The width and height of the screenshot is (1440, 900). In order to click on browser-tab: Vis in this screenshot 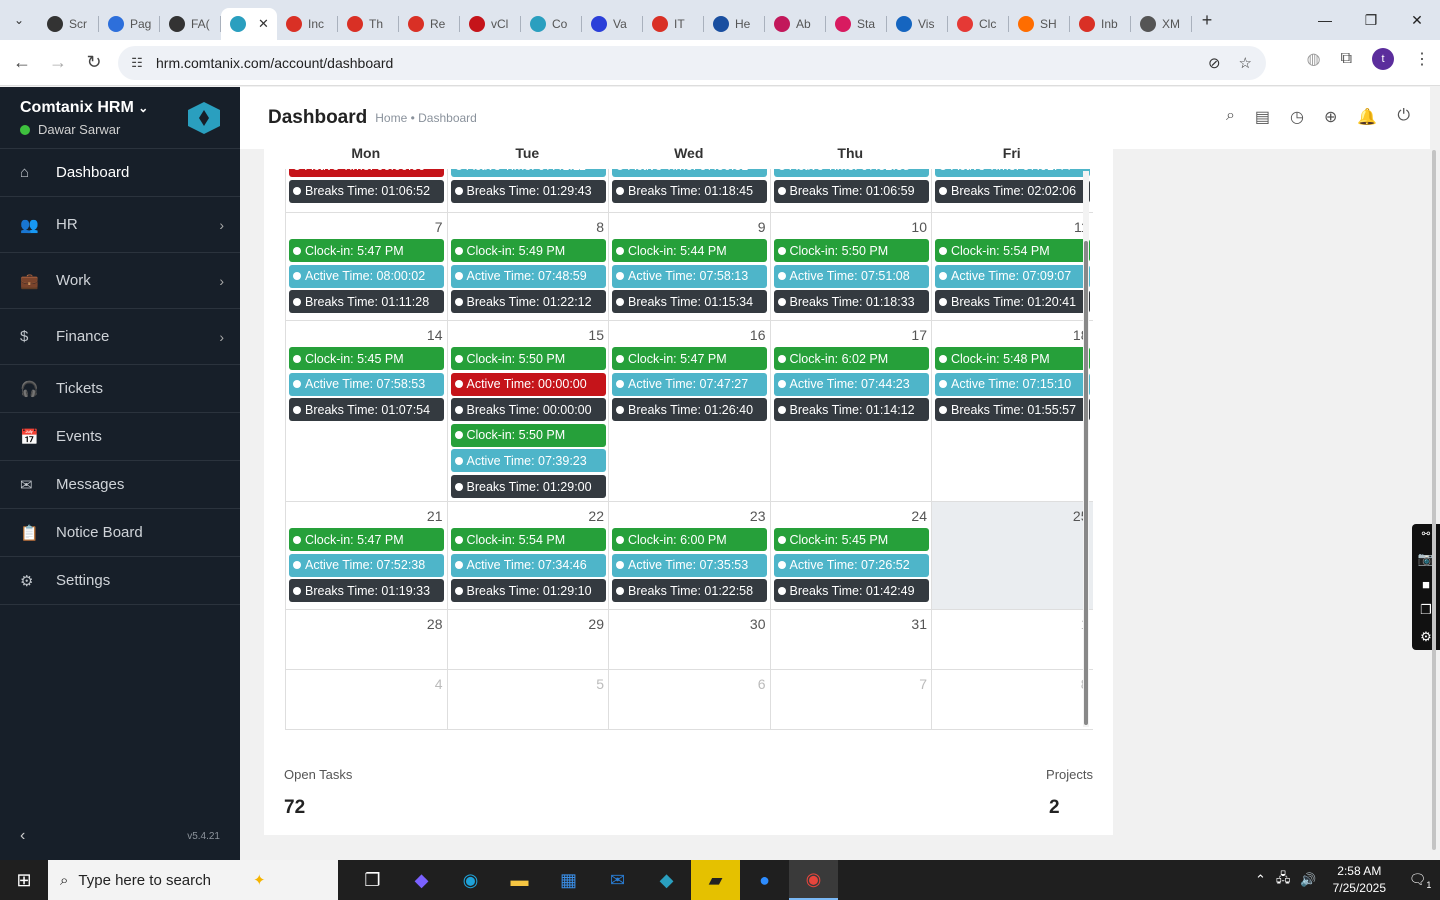, I will do `click(917, 24)`.